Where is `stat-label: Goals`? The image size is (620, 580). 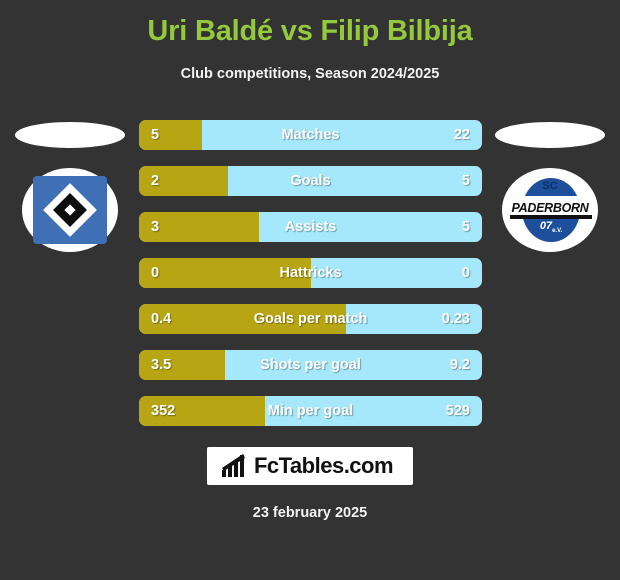 stat-label: Goals is located at coordinates (310, 181).